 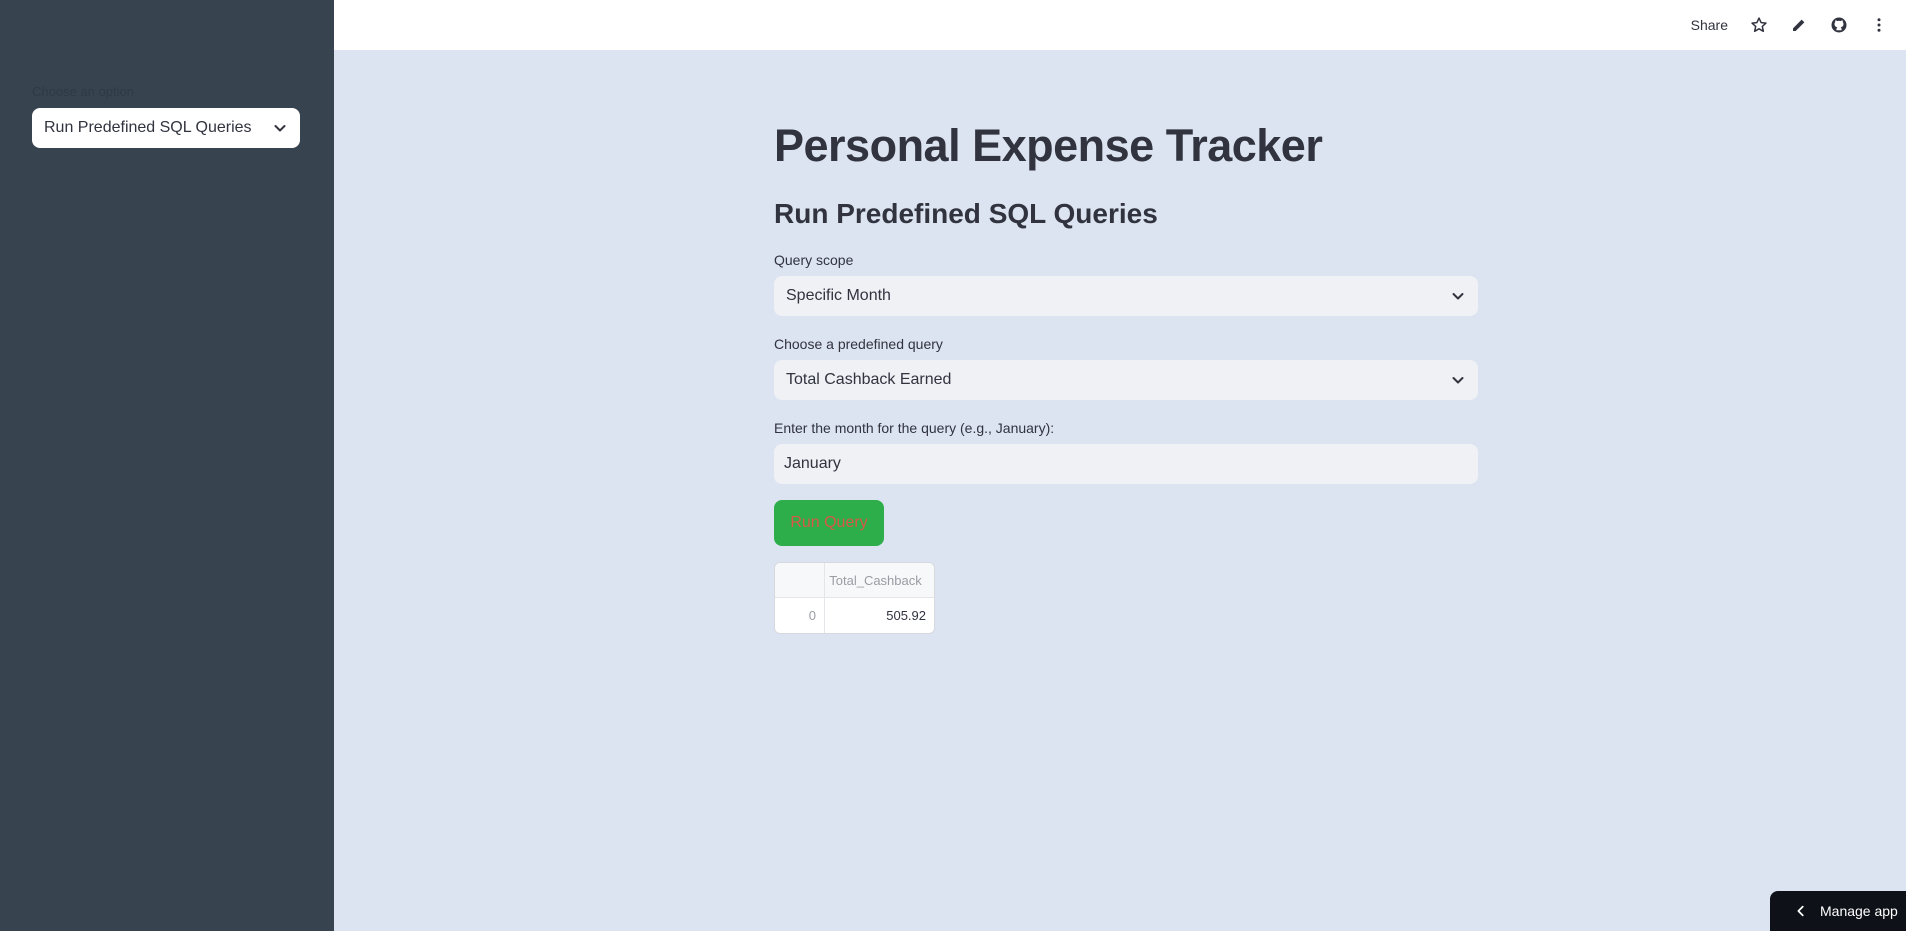 I want to click on table-cell: 505.92, so click(x=879, y=615).